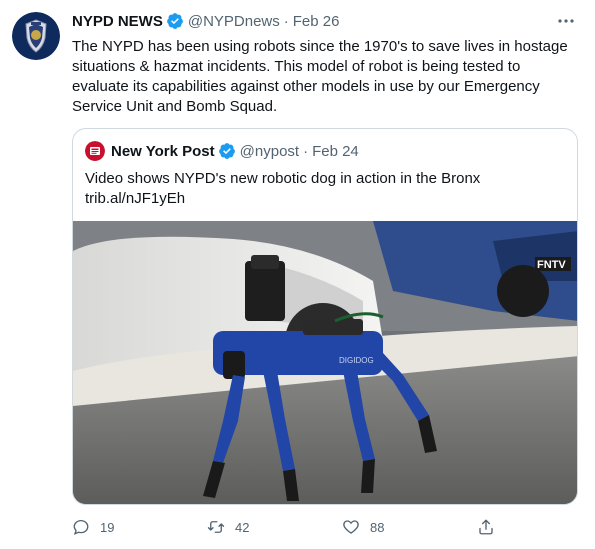  What do you see at coordinates (228, 527) in the screenshot?
I see `retweet-action: 42` at bounding box center [228, 527].